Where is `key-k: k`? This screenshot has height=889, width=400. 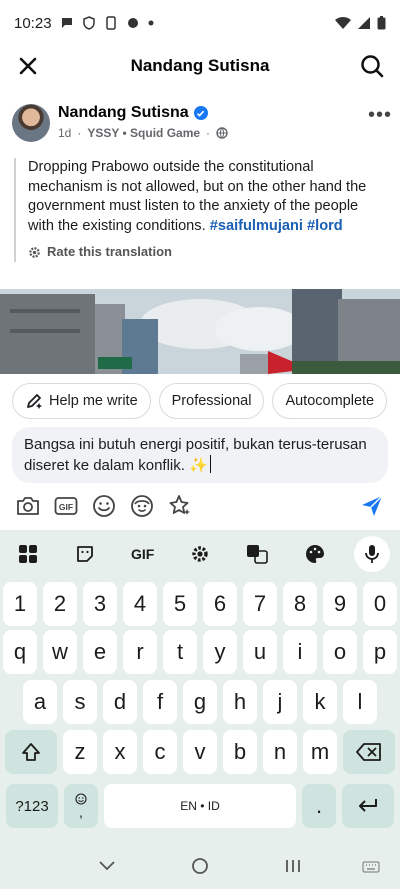
key-k: k is located at coordinates (320, 702).